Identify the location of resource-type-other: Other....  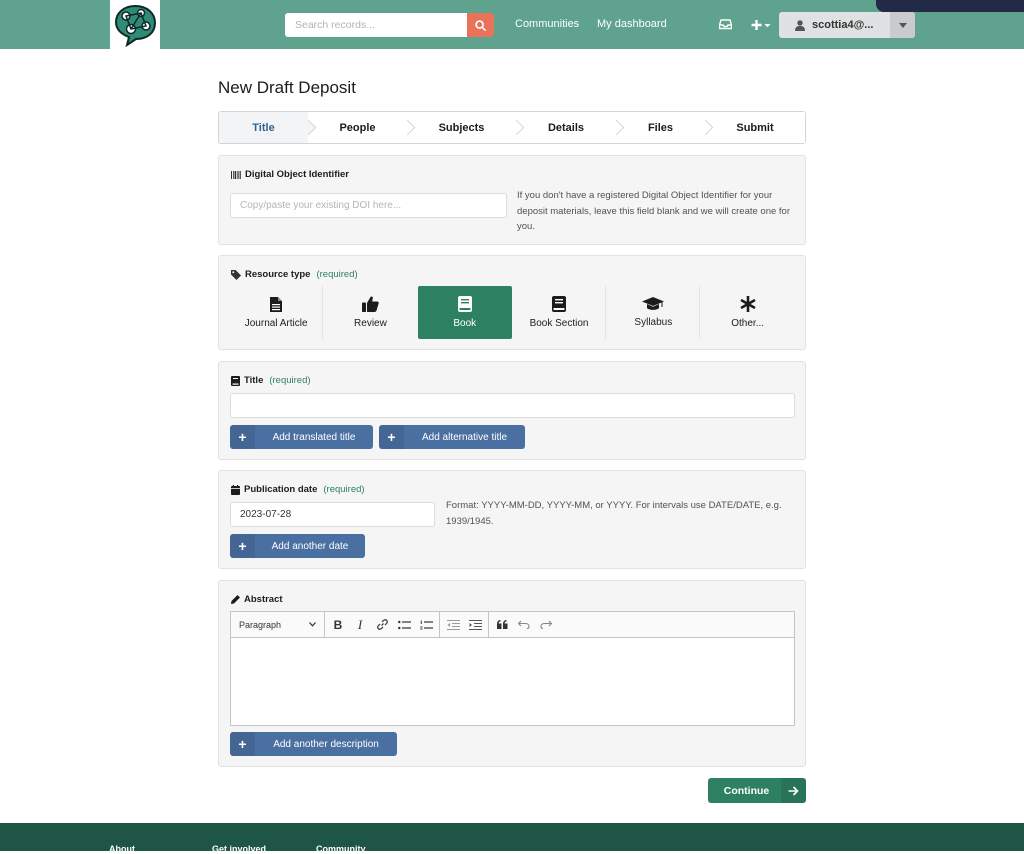
(747, 312).